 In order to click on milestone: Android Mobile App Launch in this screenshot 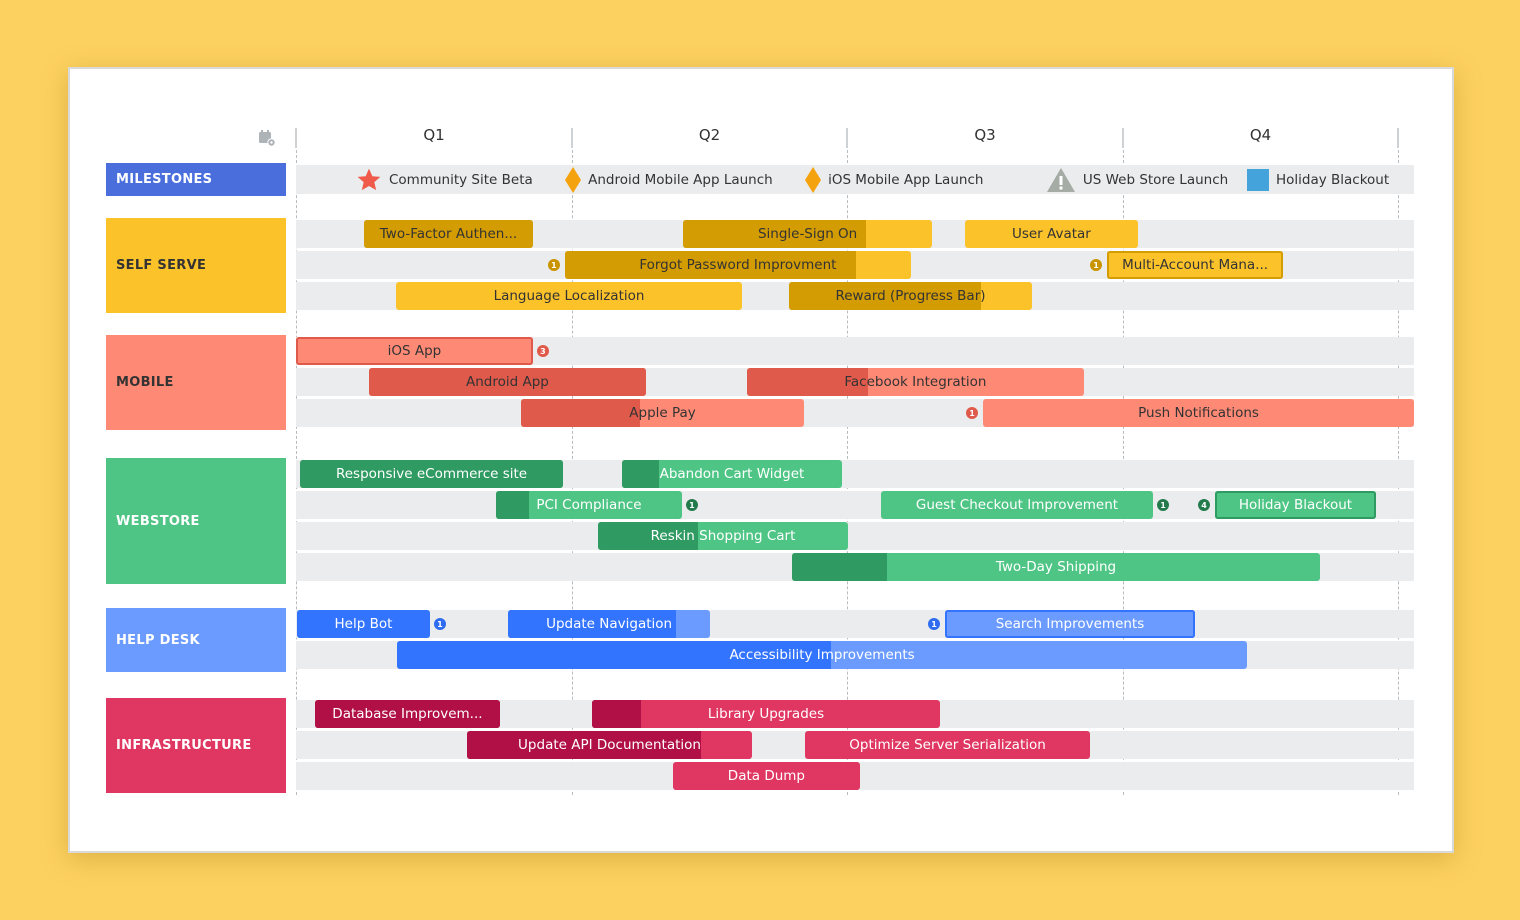, I will do `click(669, 179)`.